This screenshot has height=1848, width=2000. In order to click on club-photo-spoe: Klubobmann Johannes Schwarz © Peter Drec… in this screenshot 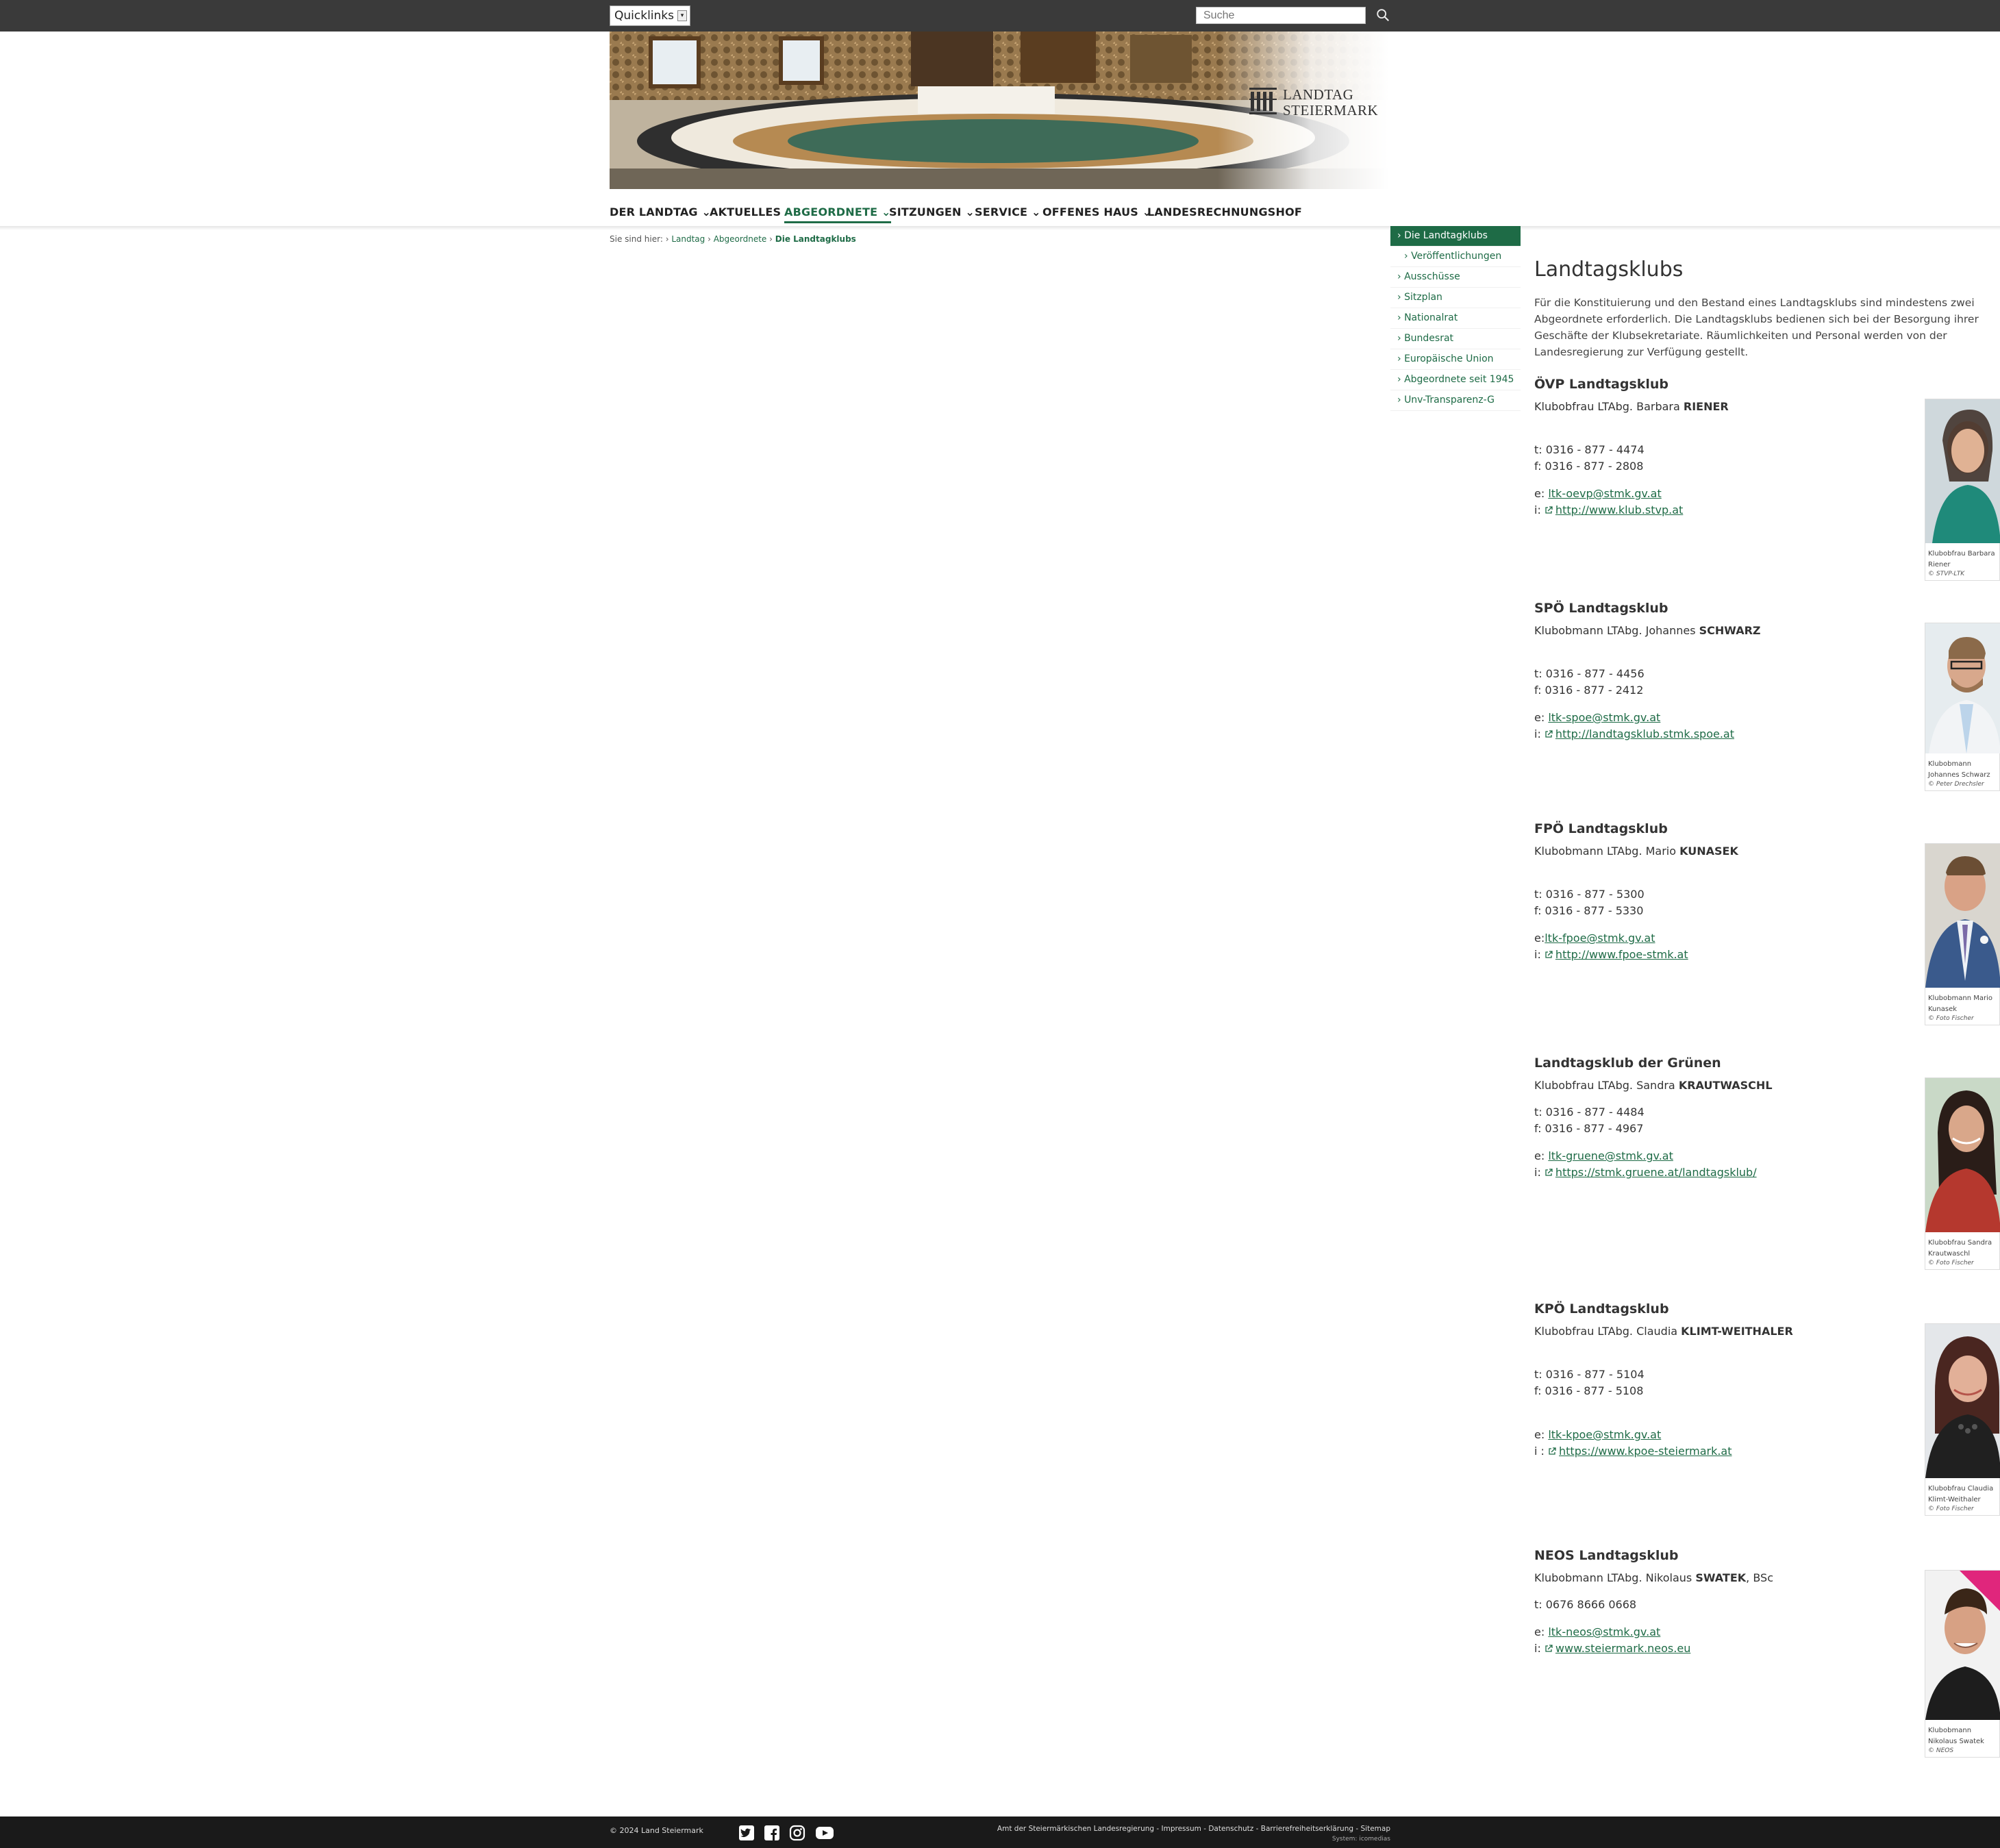, I will do `click(1962, 707)`.